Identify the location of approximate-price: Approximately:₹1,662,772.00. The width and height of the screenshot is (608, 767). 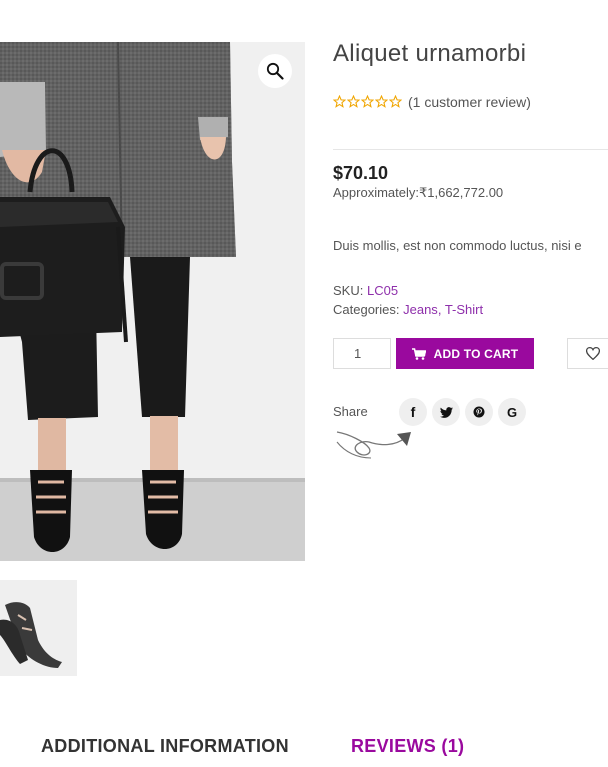
(418, 192).